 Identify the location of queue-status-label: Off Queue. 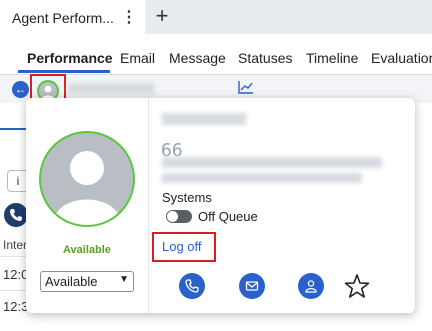
(228, 216).